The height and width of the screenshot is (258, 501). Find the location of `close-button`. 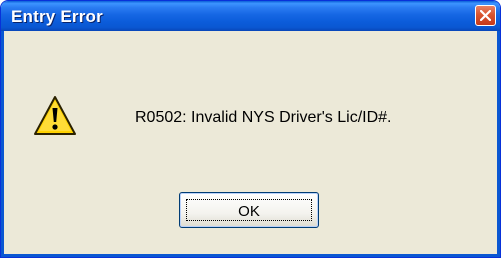

close-button is located at coordinates (485, 15).